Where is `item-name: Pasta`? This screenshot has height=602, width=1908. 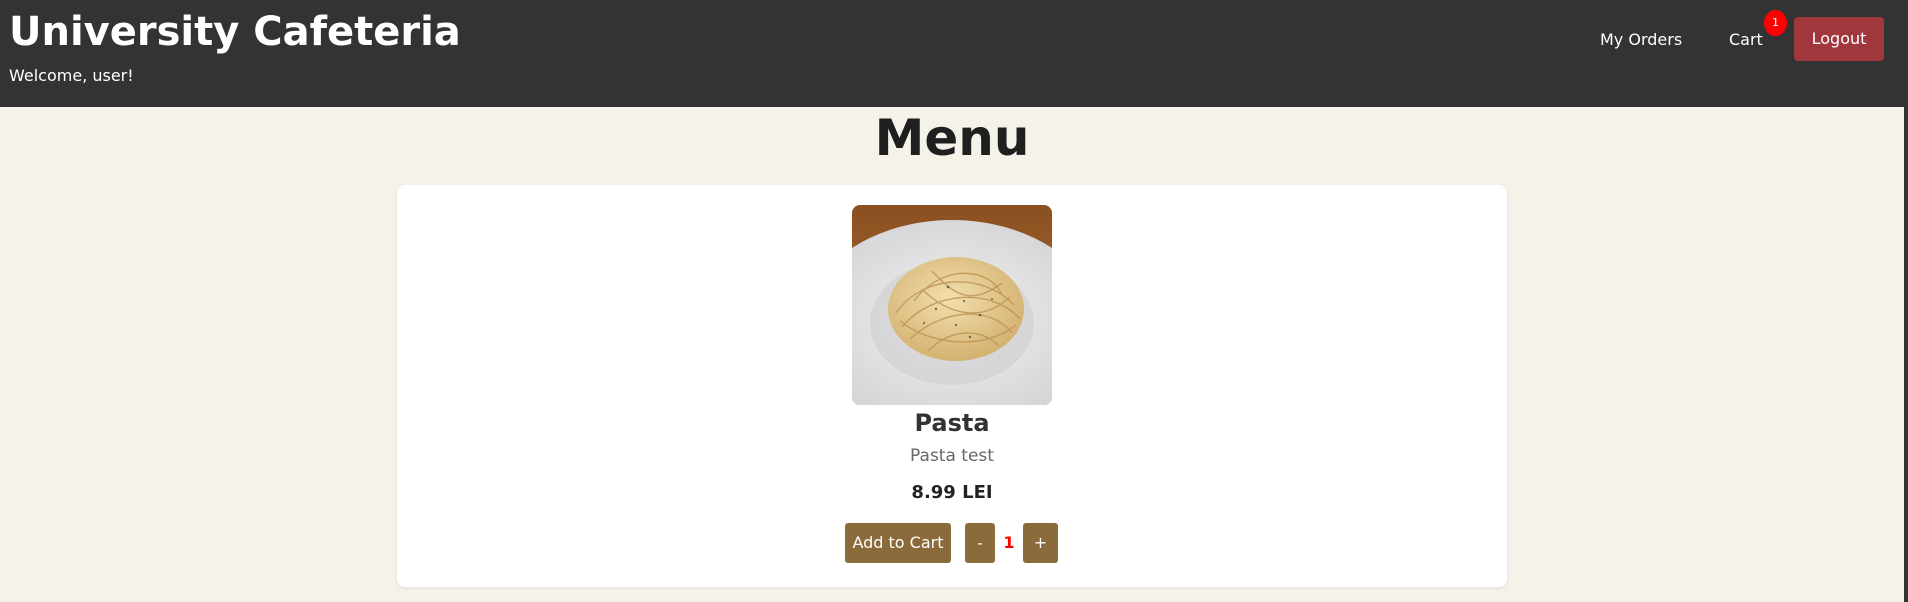 item-name: Pasta is located at coordinates (952, 423).